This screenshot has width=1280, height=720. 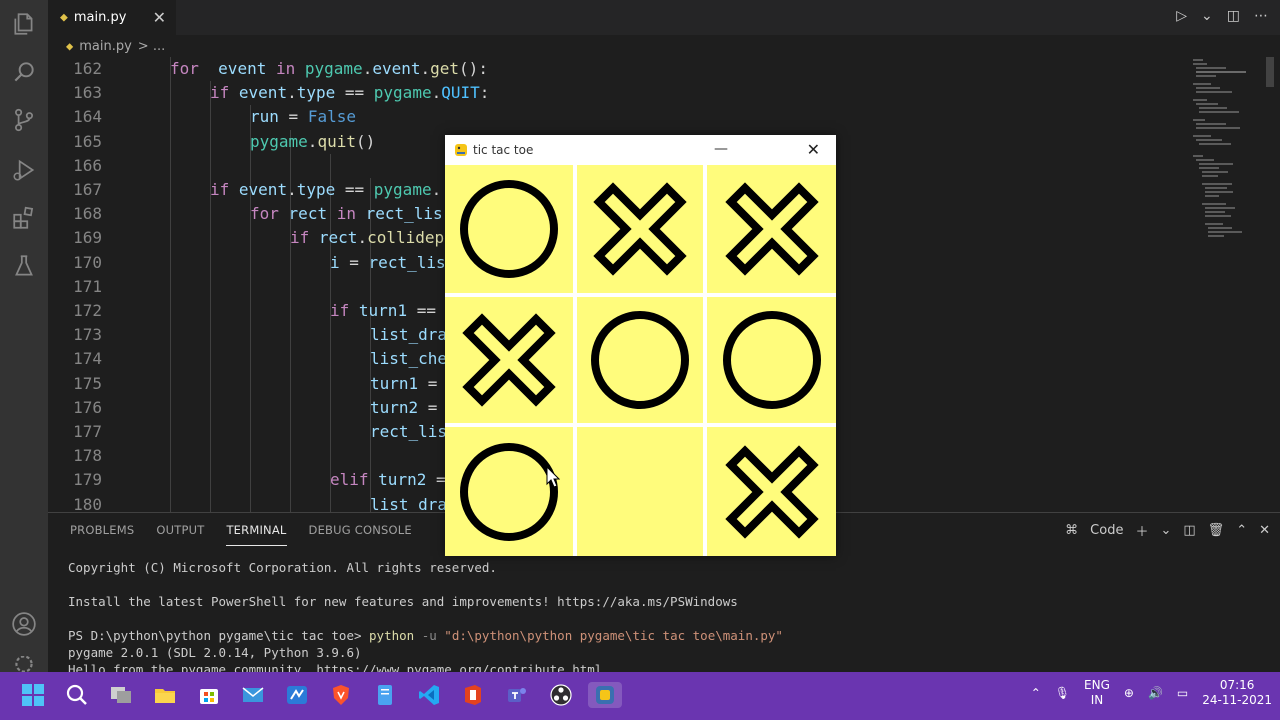 I want to click on tab-problems: PROBLEMS, so click(x=102, y=534).